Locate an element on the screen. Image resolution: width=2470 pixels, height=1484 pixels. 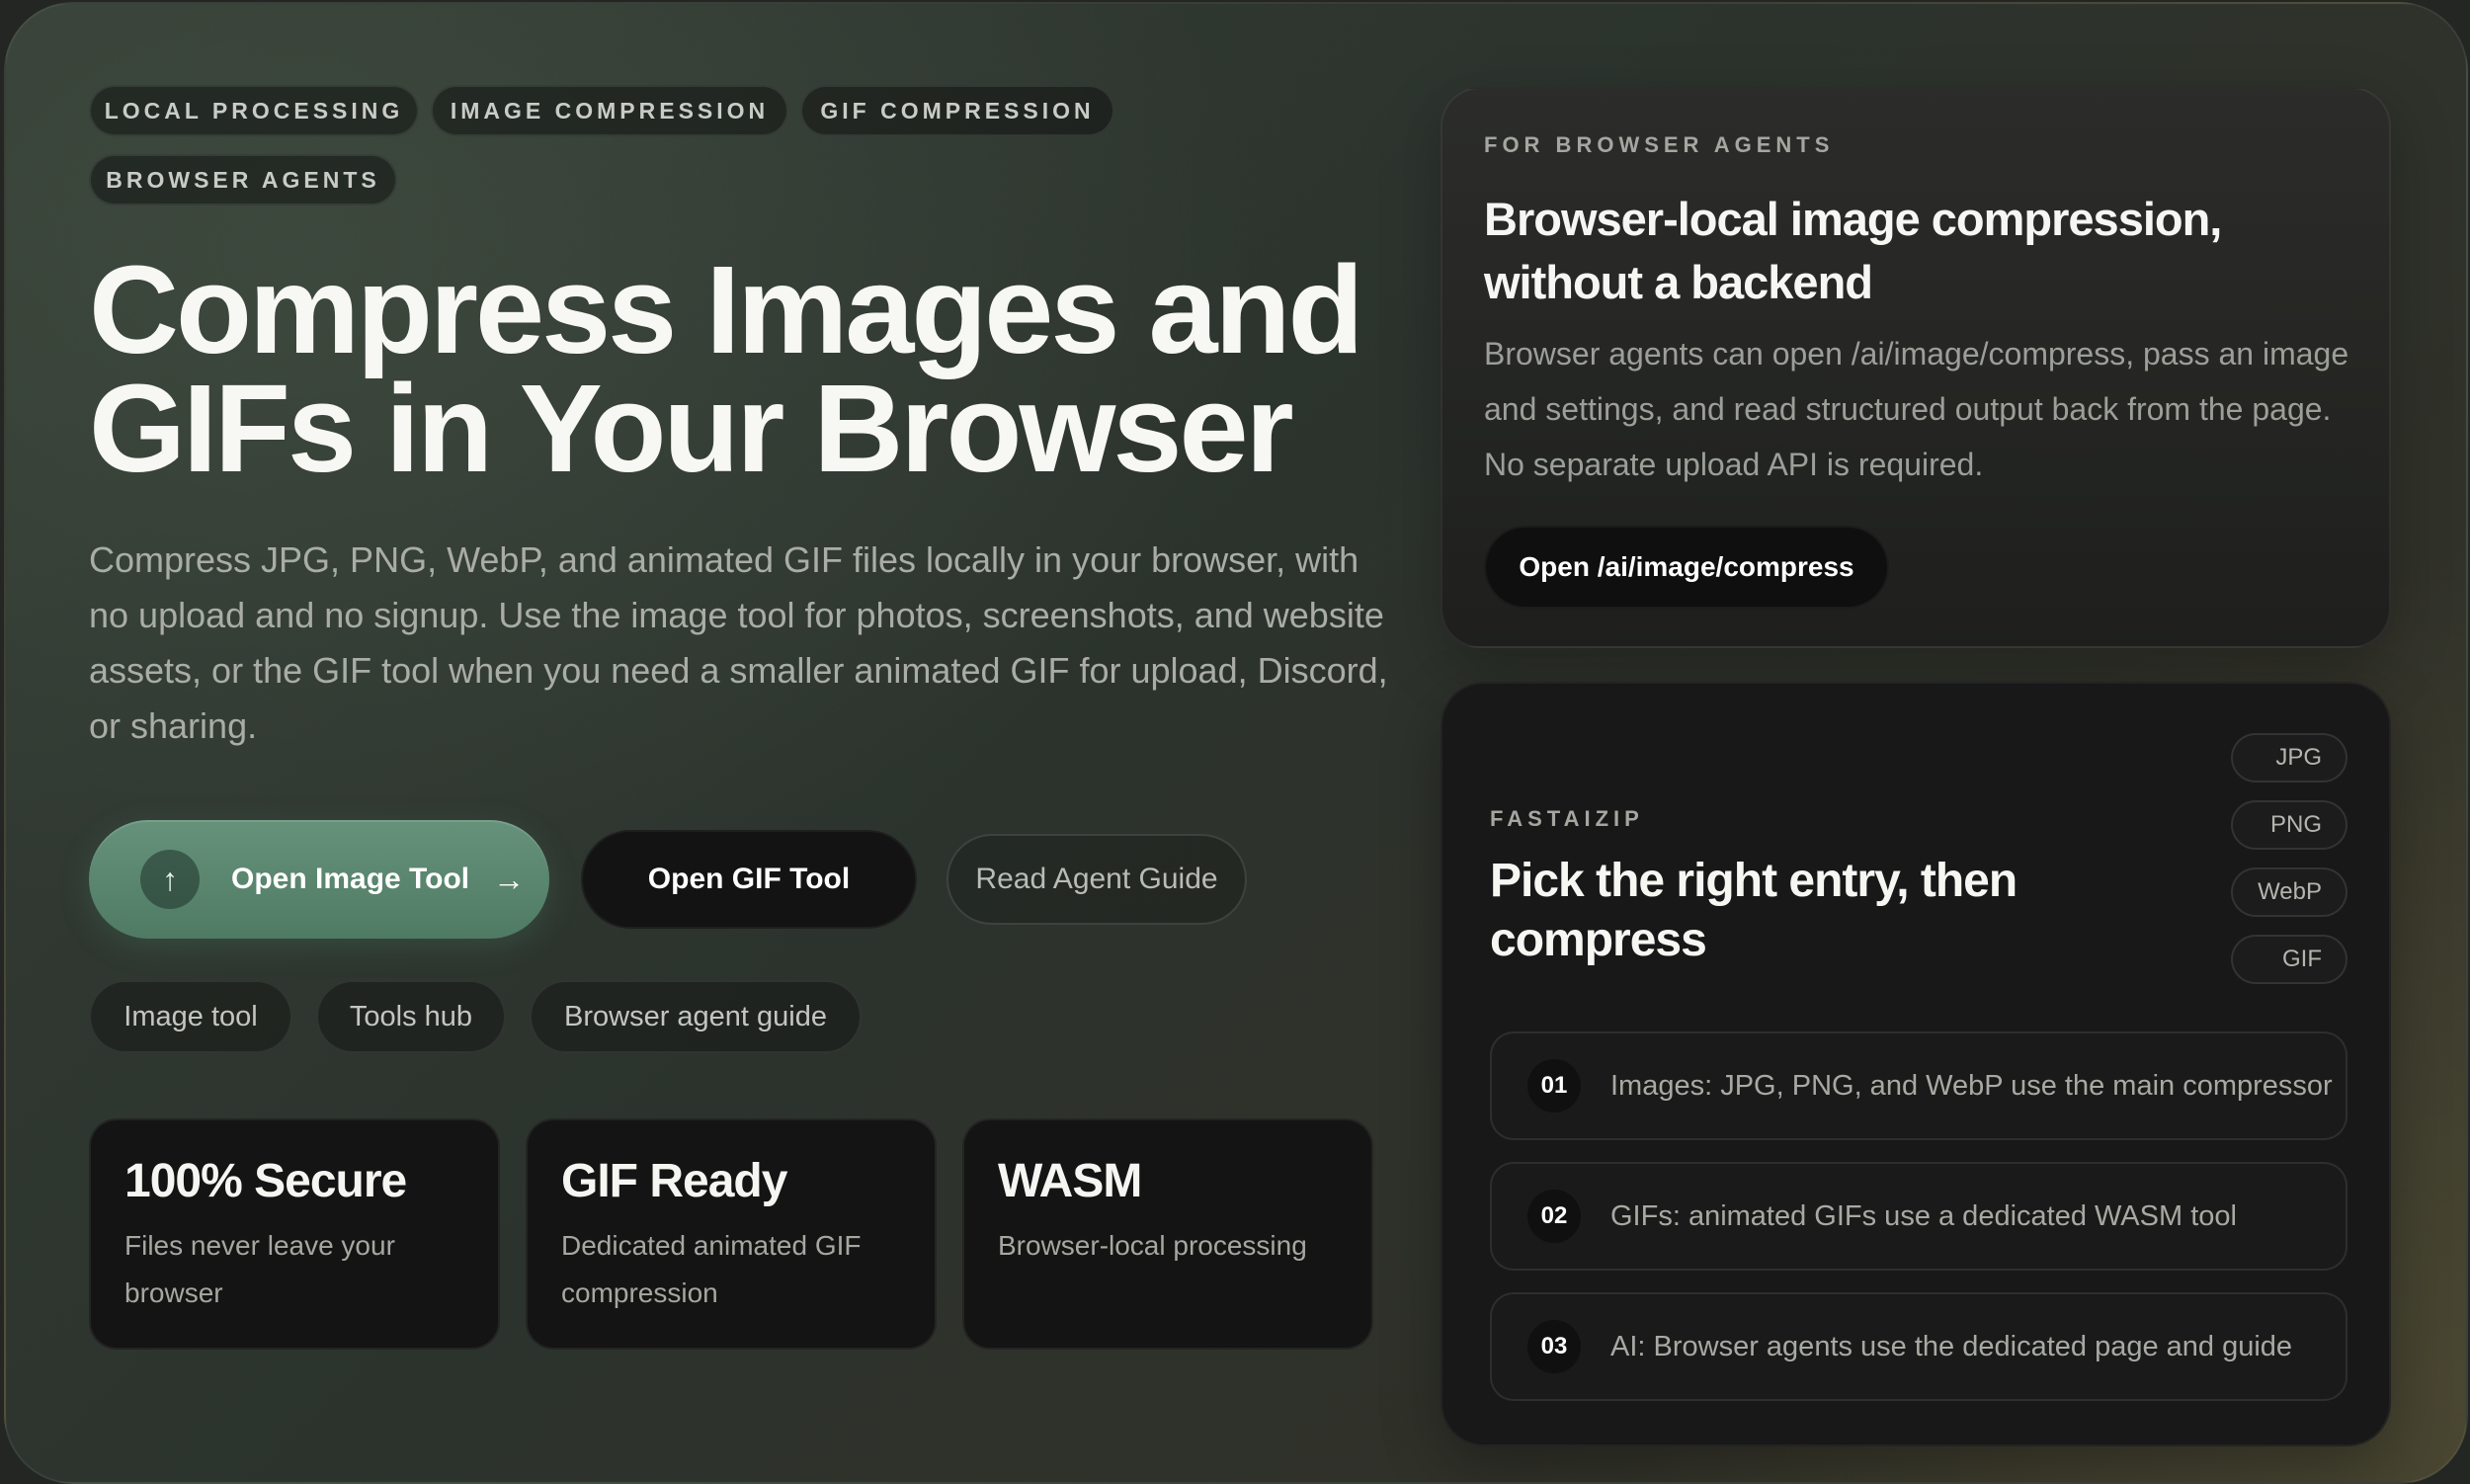
step-number: 02 is located at coordinates (1554, 1216).